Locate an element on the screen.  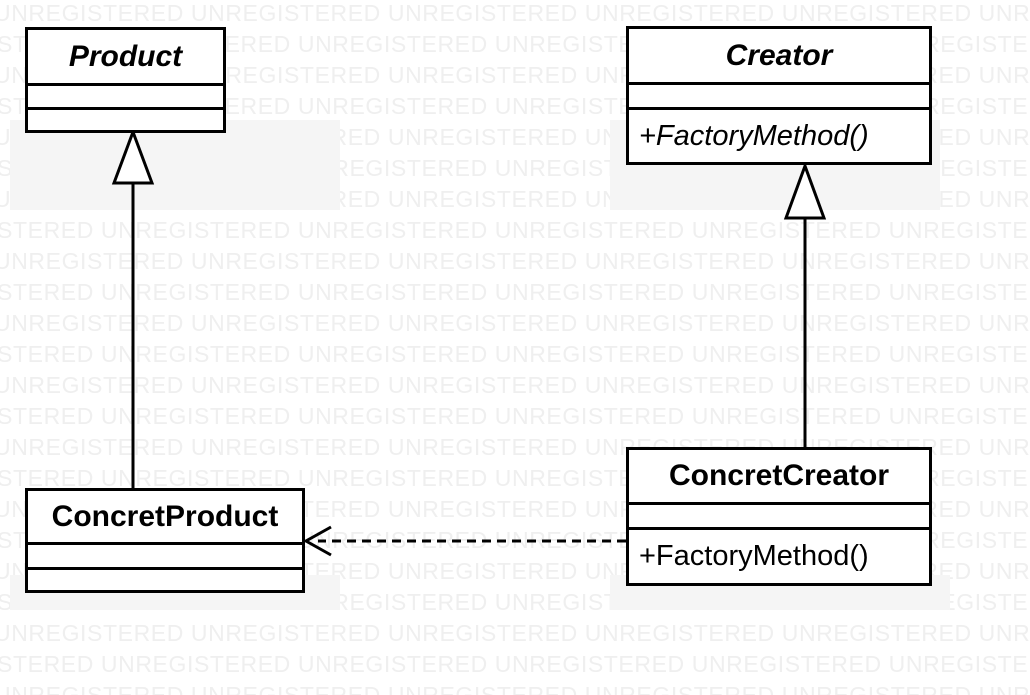
creator-name-compartment: Creator is located at coordinates (779, 55).